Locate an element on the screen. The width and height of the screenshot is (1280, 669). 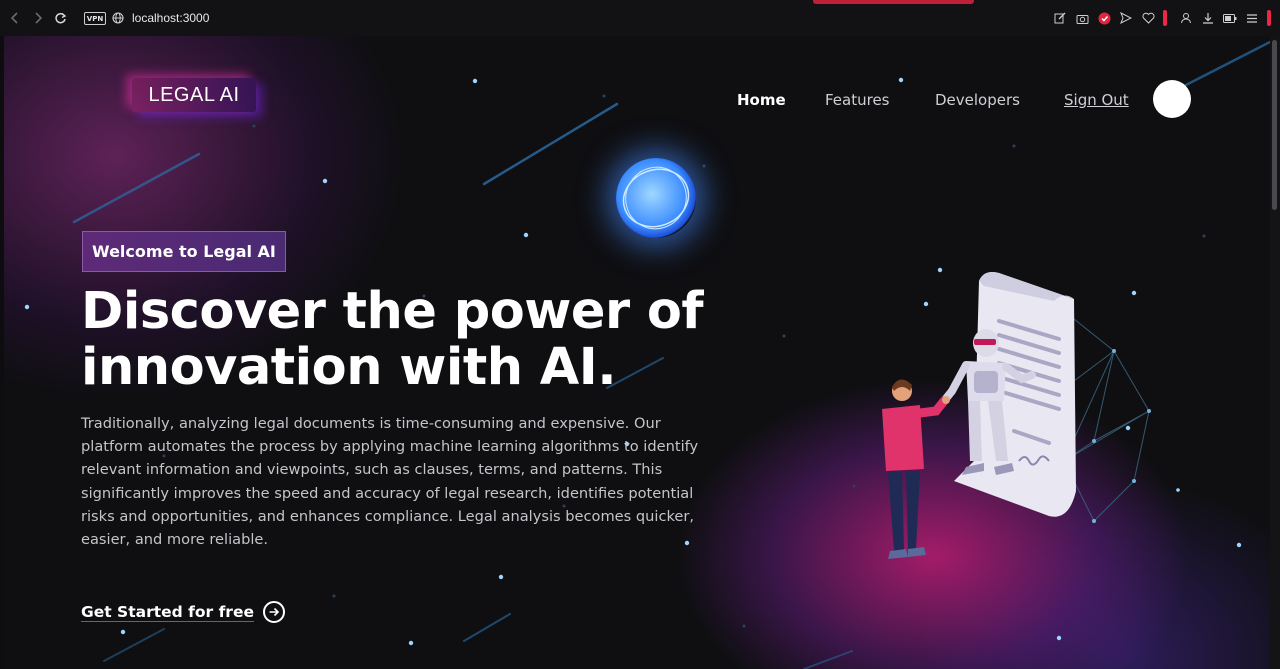
get-started-button: Get Started for free is located at coordinates (183, 612).